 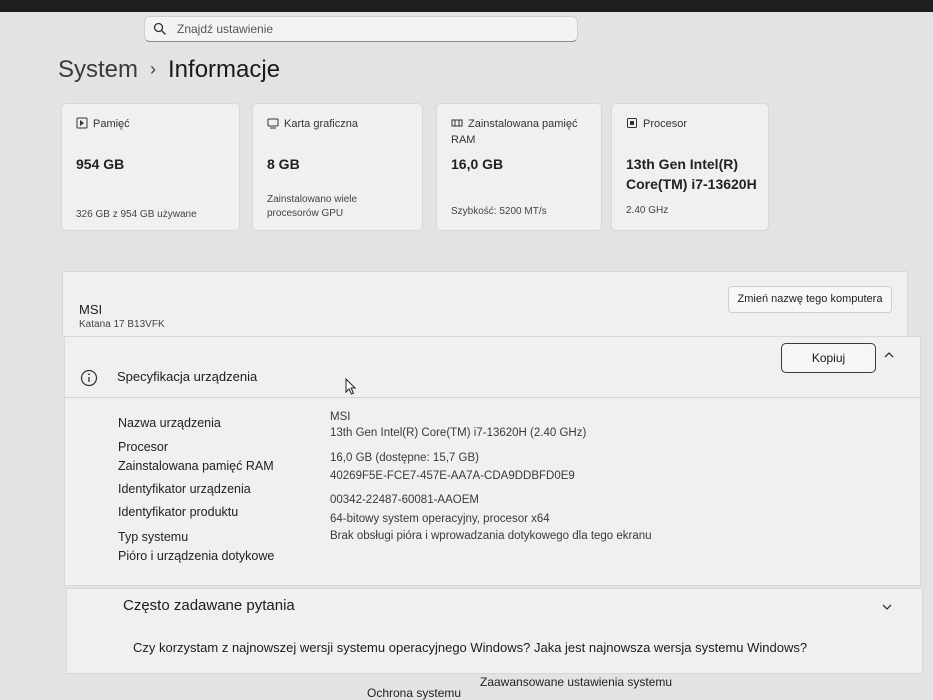 I want to click on spec-label-ram: Zainstalowana pamięć RAM, so click(x=196, y=466).